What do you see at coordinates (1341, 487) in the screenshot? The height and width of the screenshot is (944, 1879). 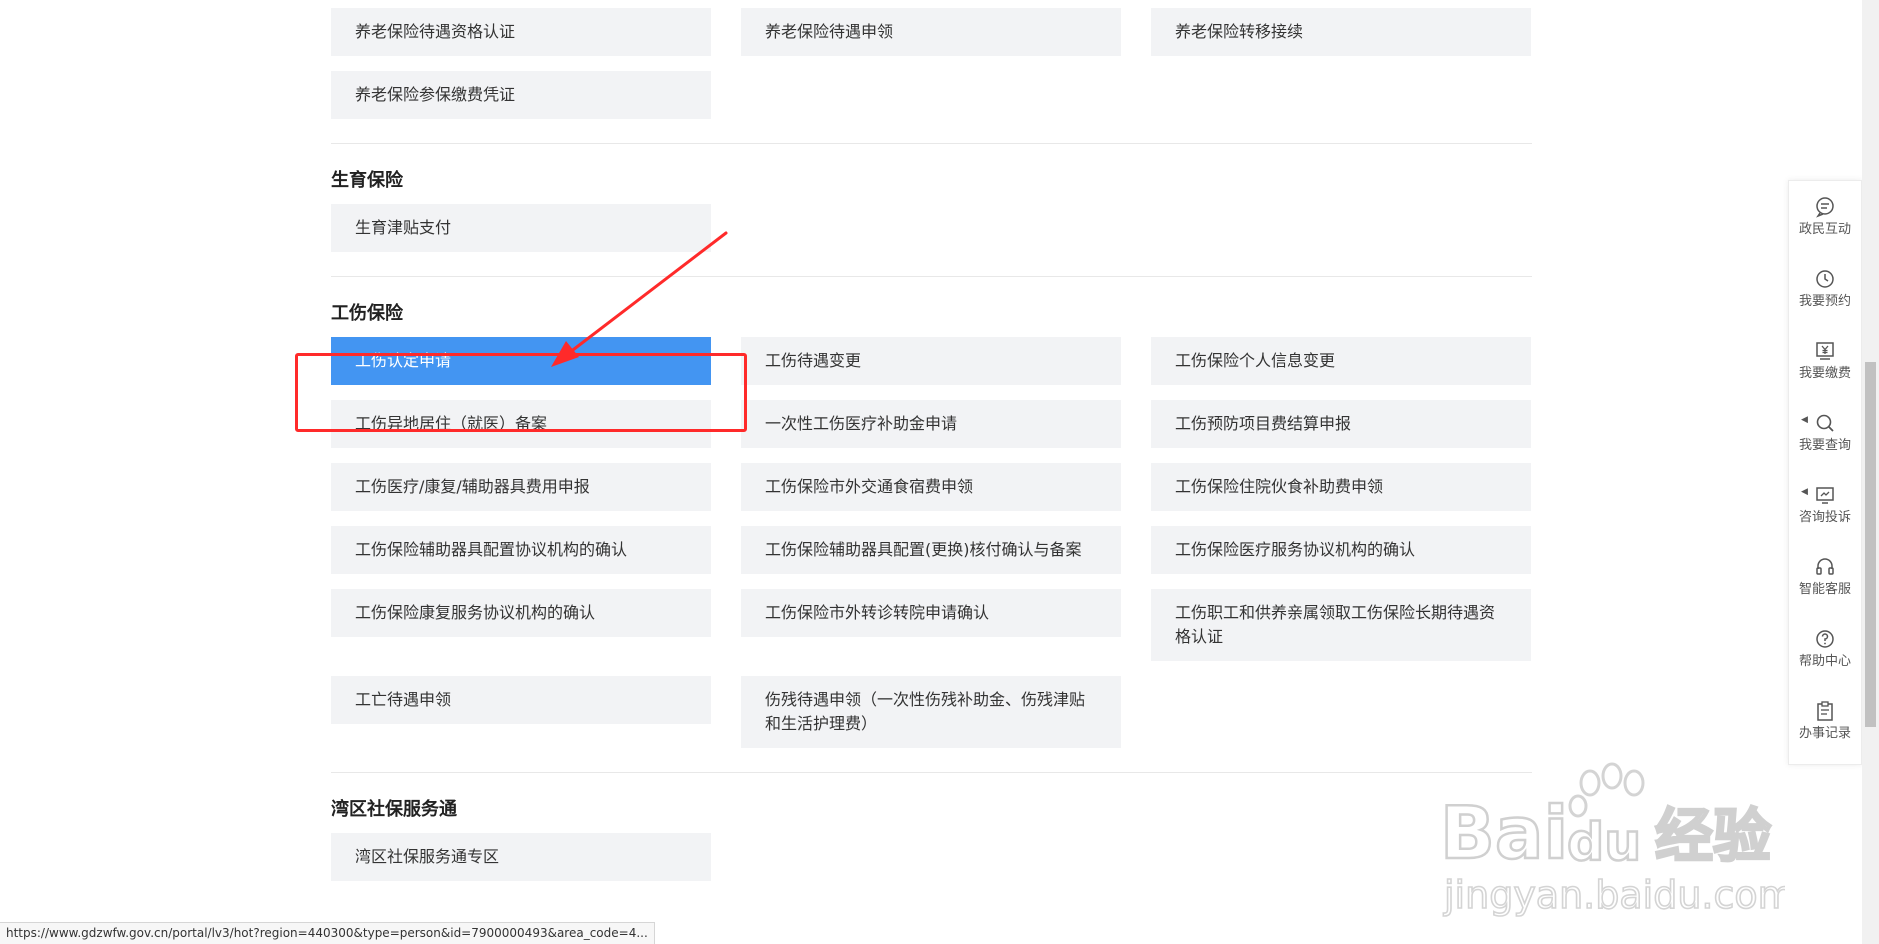 I see `service-item: 工伤保险住院伙食补助费申领` at bounding box center [1341, 487].